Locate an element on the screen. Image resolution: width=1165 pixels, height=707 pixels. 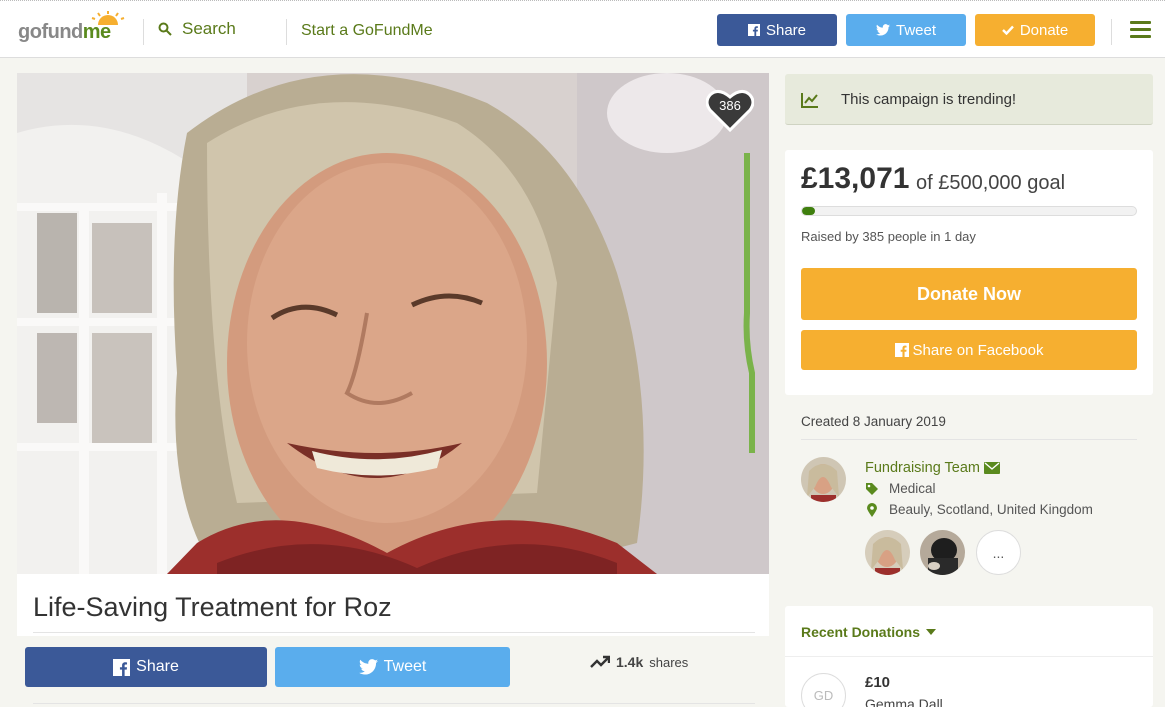
header-donate-button: Donate is located at coordinates (1035, 30).